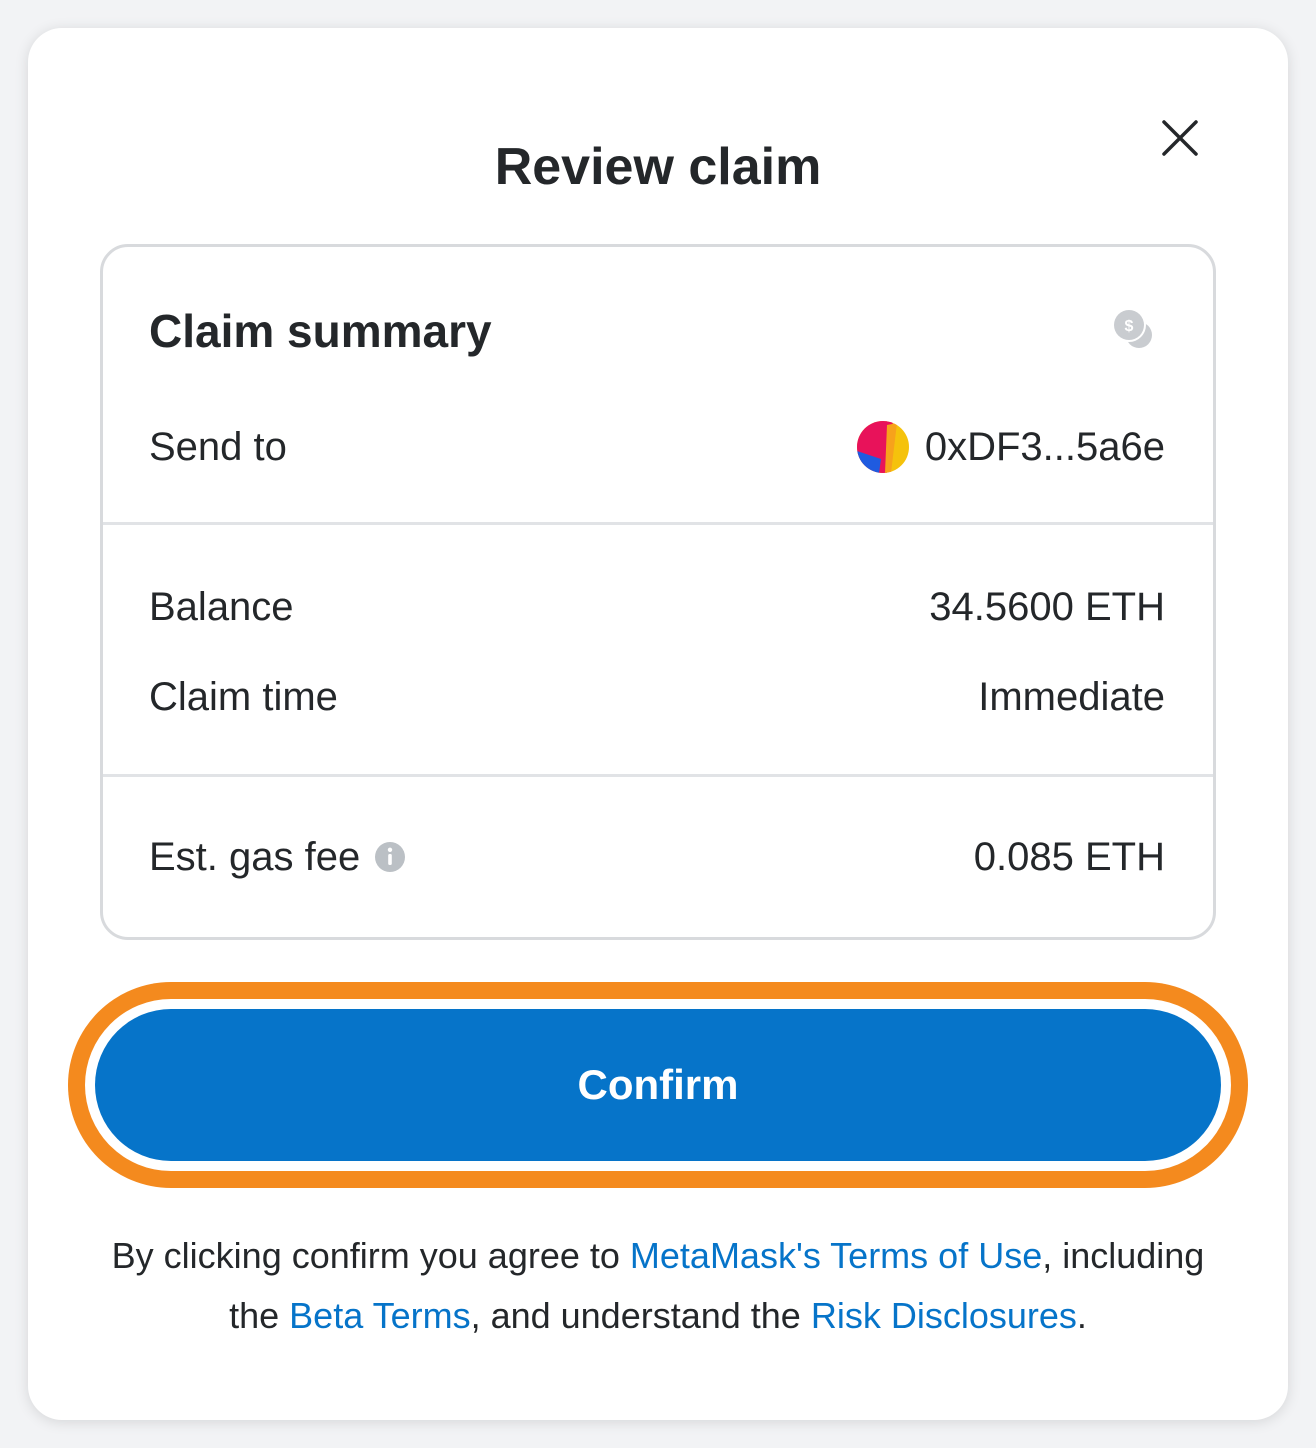 The height and width of the screenshot is (1448, 1316). What do you see at coordinates (882, 447) in the screenshot?
I see `account-avatar` at bounding box center [882, 447].